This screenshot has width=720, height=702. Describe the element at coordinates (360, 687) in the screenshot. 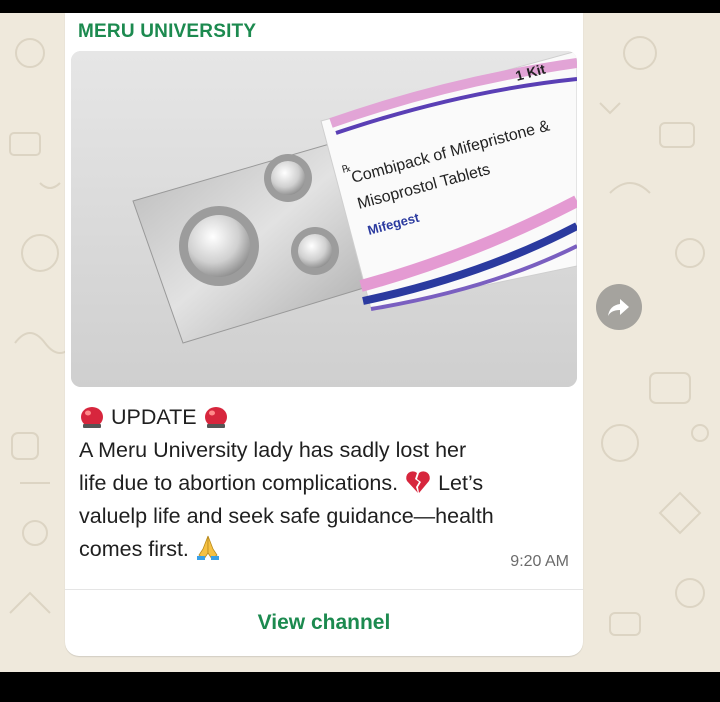

I see `navigation-bar` at that location.